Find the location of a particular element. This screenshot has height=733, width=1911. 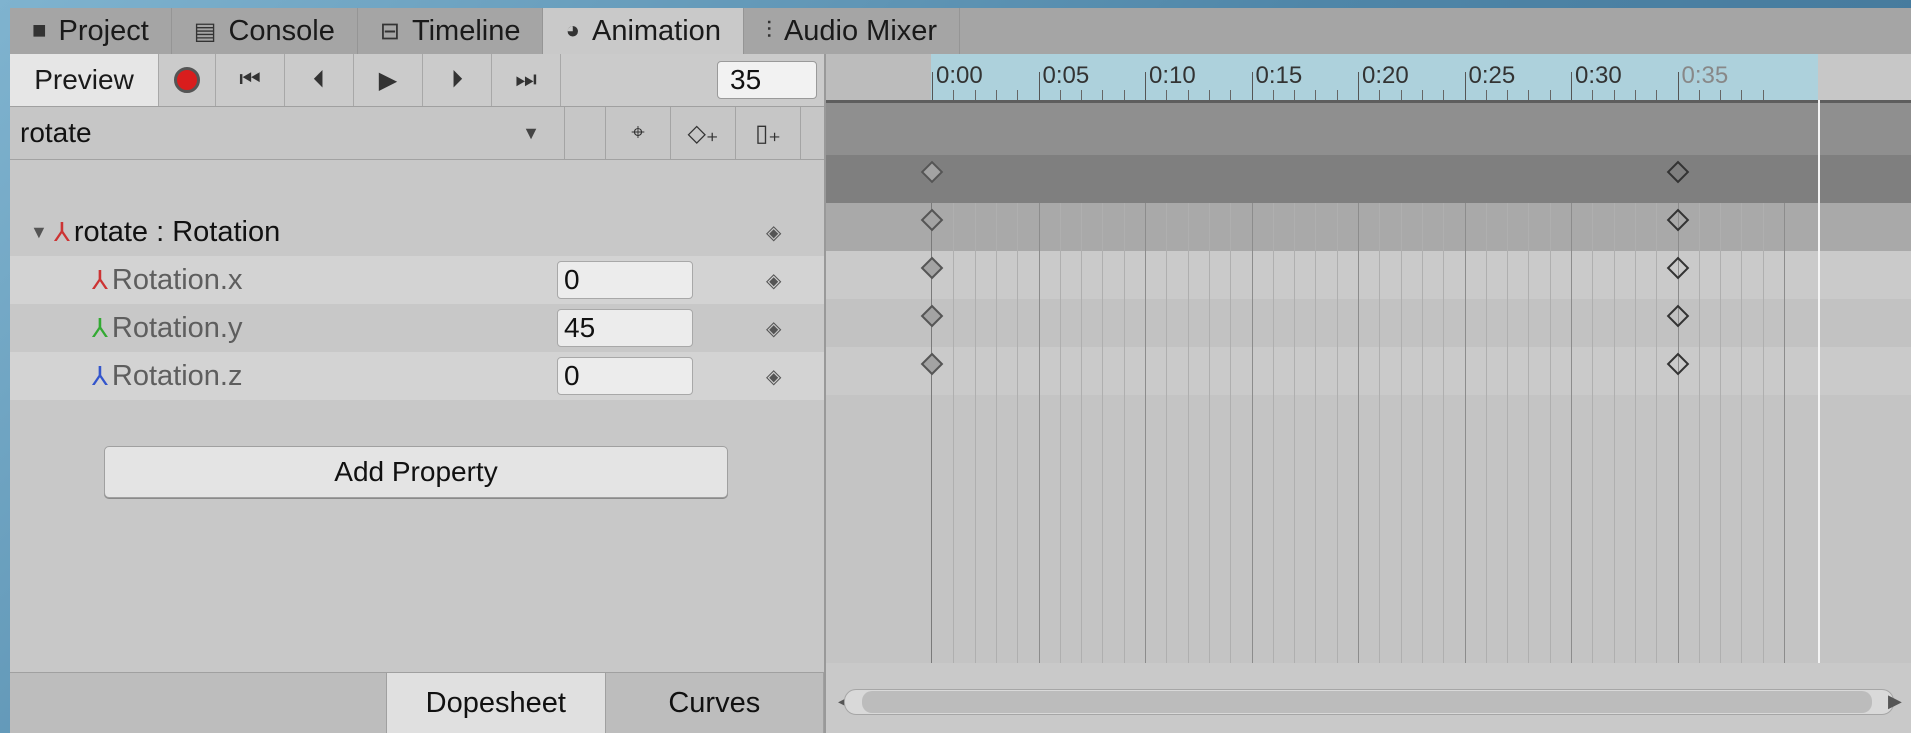

rotation-y-field is located at coordinates (625, 328).